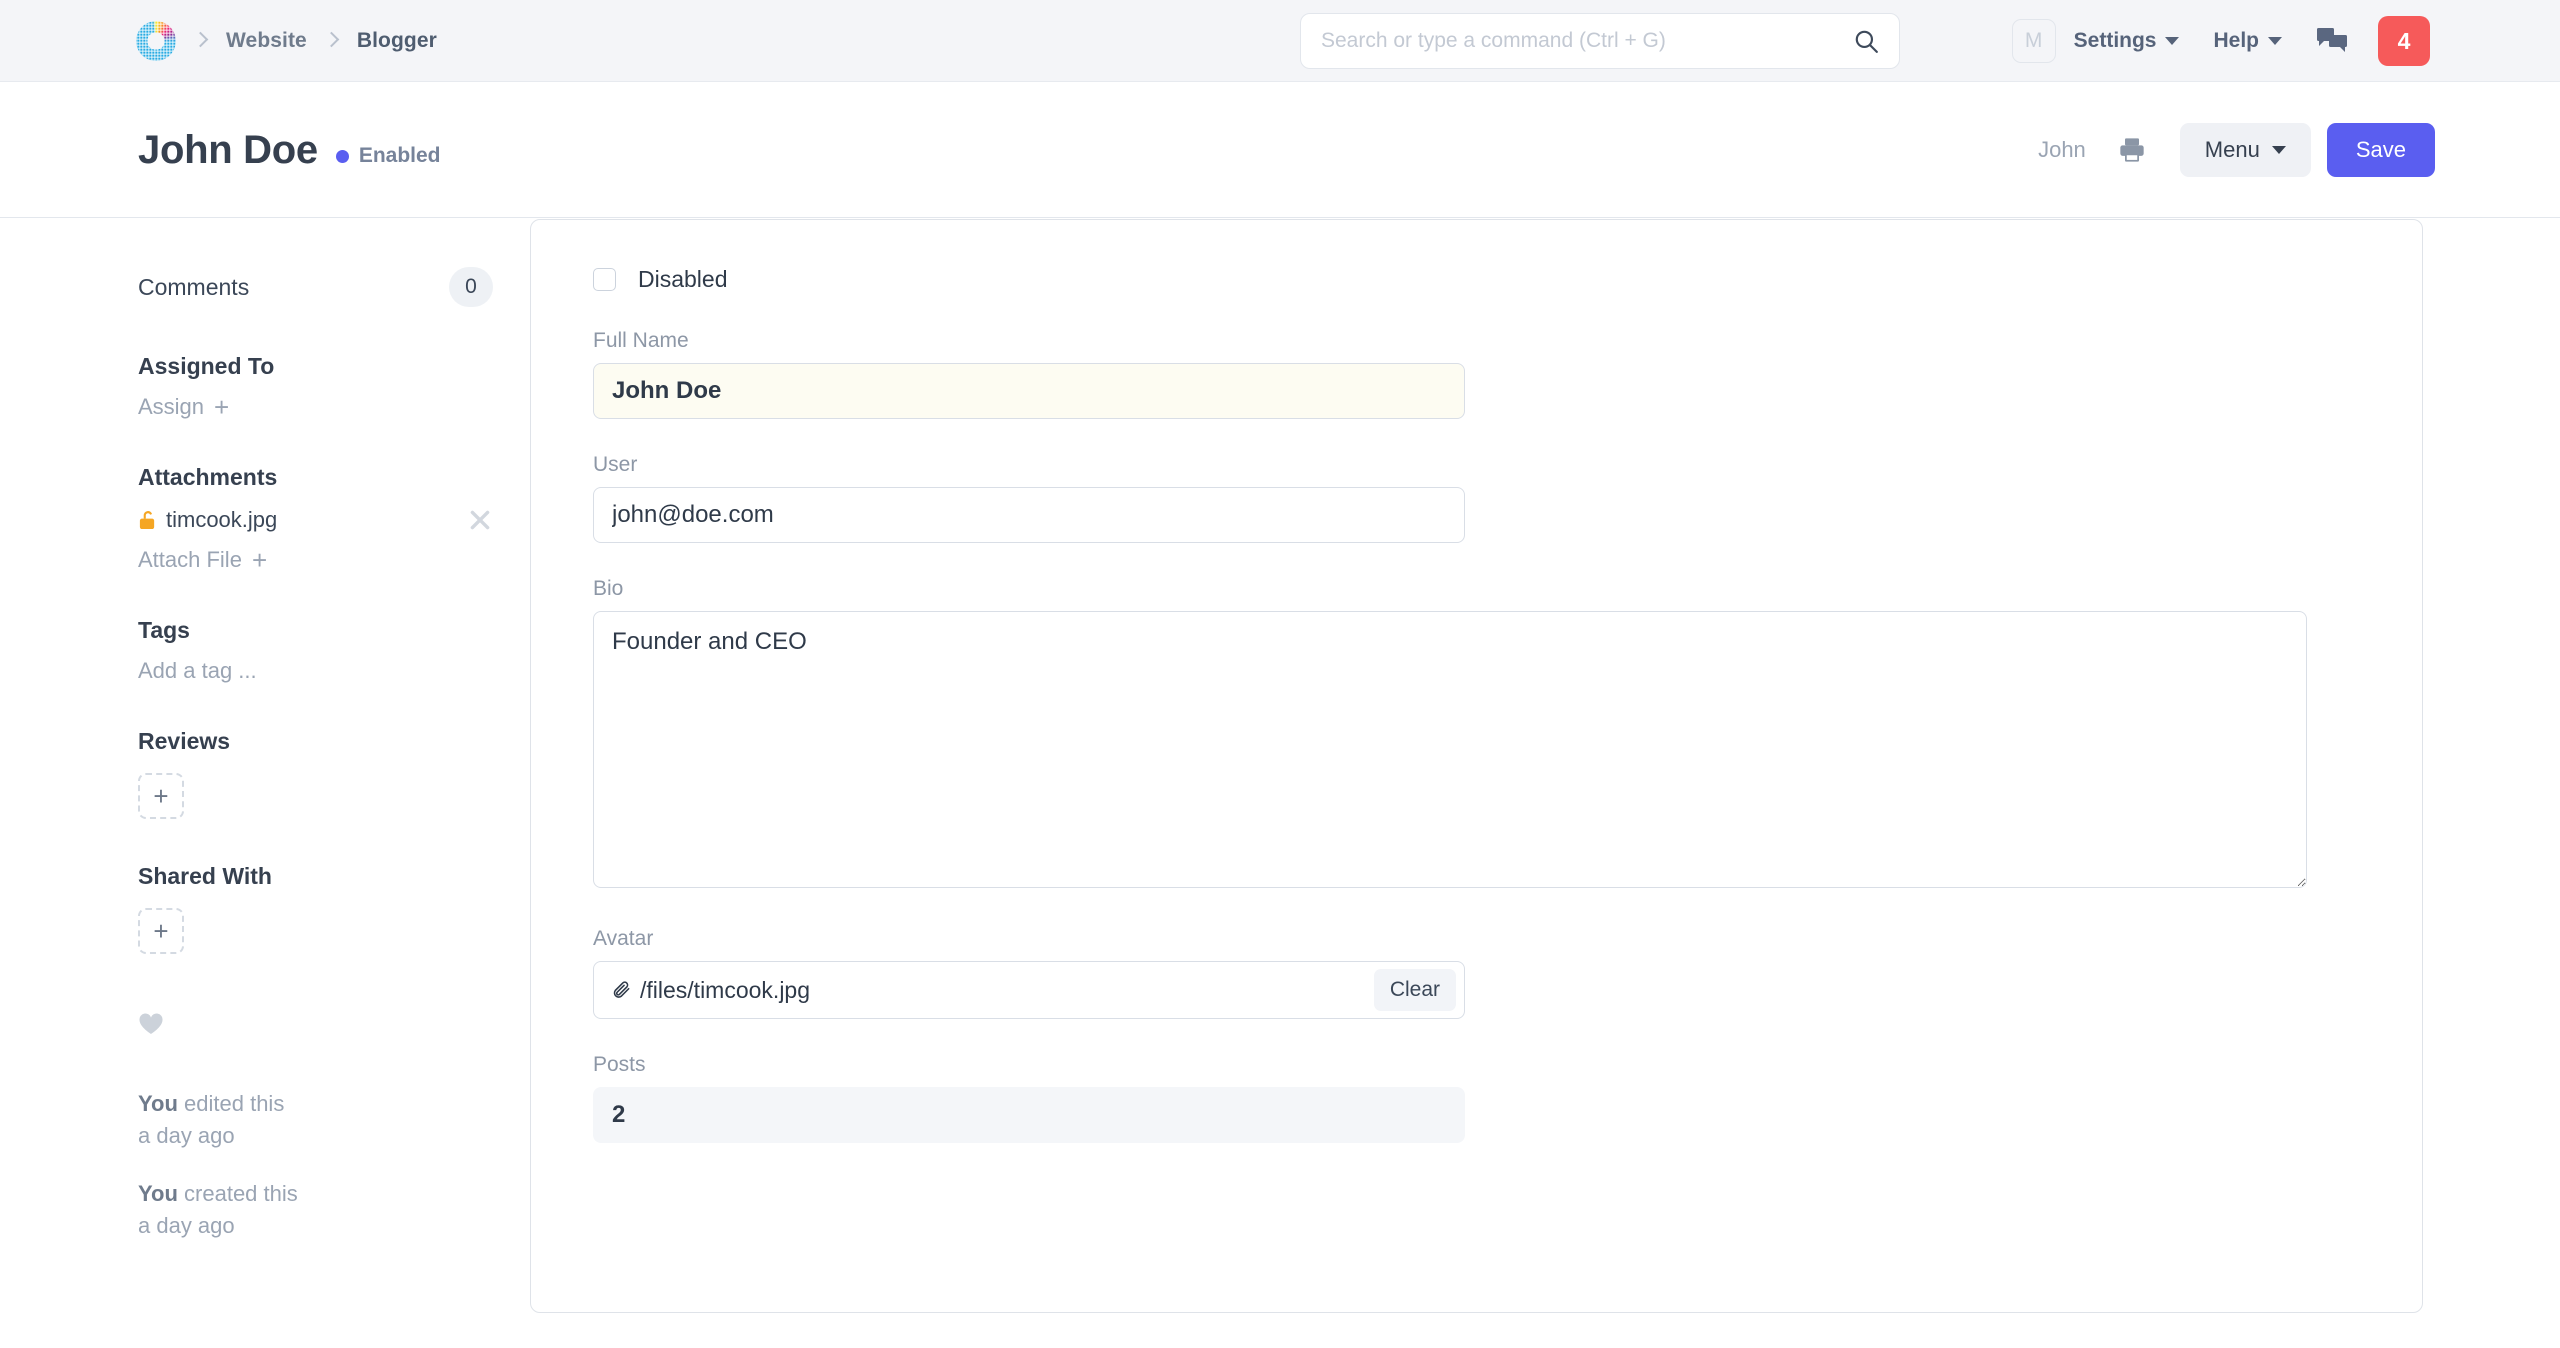 This screenshot has height=1348, width=2560. What do you see at coordinates (208, 477) in the screenshot?
I see `attachments-label: Attachments` at bounding box center [208, 477].